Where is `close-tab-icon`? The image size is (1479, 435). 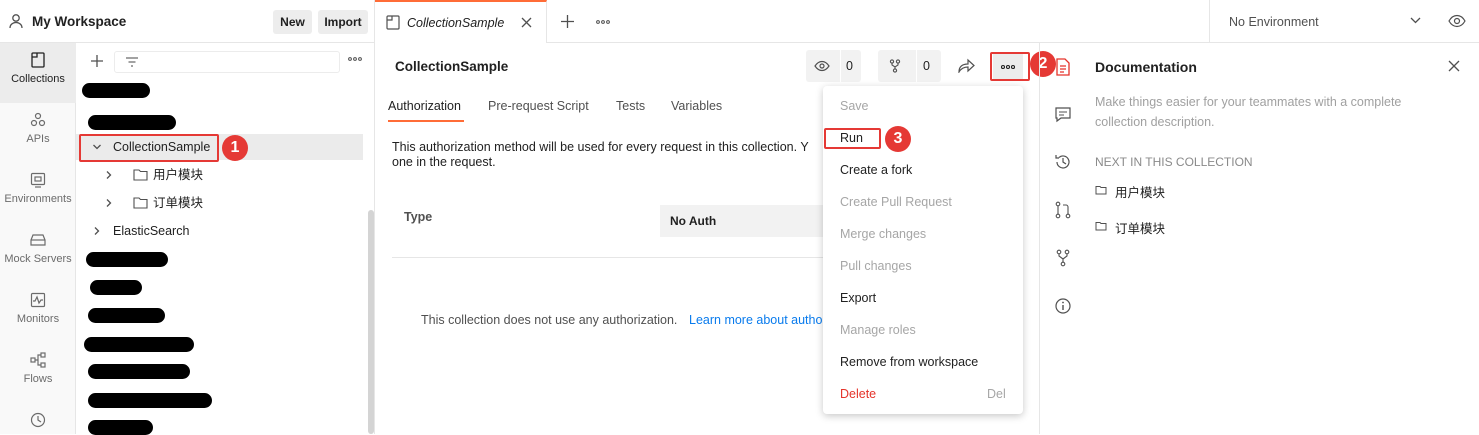
close-tab-icon is located at coordinates (526, 22).